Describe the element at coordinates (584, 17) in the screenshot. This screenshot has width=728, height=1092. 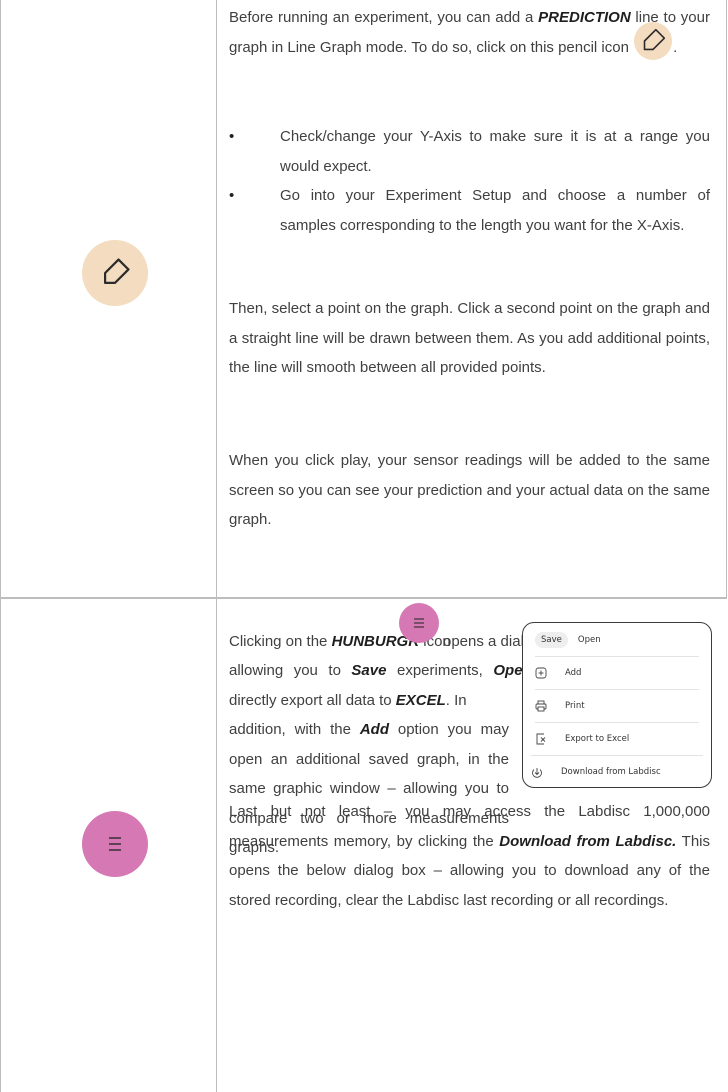
I see `prediction-keyword: PREDICTION` at that location.